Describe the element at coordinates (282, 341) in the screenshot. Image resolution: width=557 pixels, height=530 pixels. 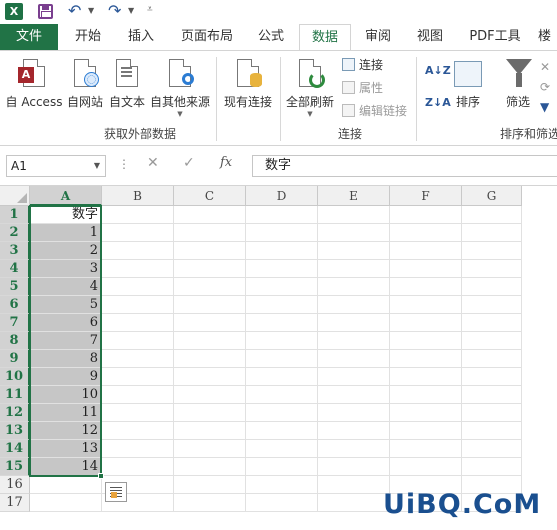
I see `cell-d8` at that location.